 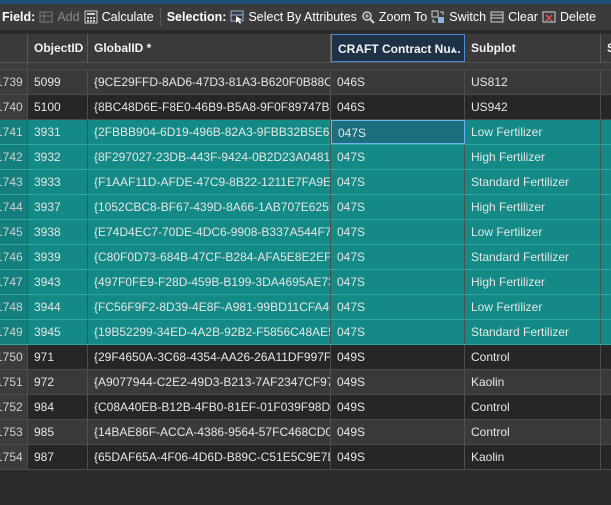 I want to click on globalid-cell: {F1AAF11D-AFDE-47C9-8B22-1211E7FA9EDC}, so click(x=209, y=182).